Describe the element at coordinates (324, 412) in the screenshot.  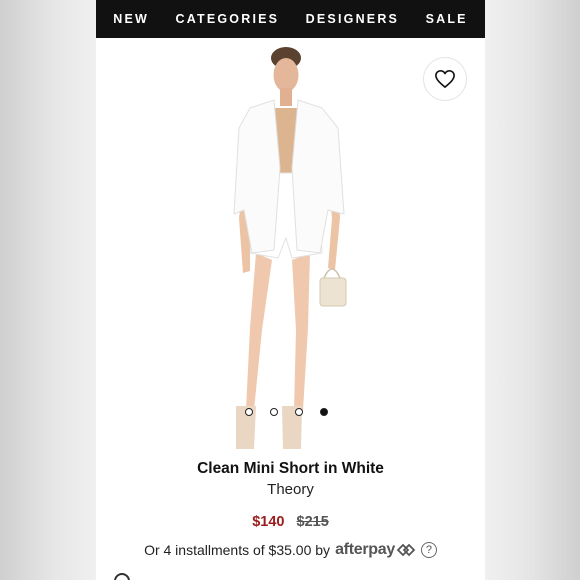
I see `carousel-dot-4-active` at that location.